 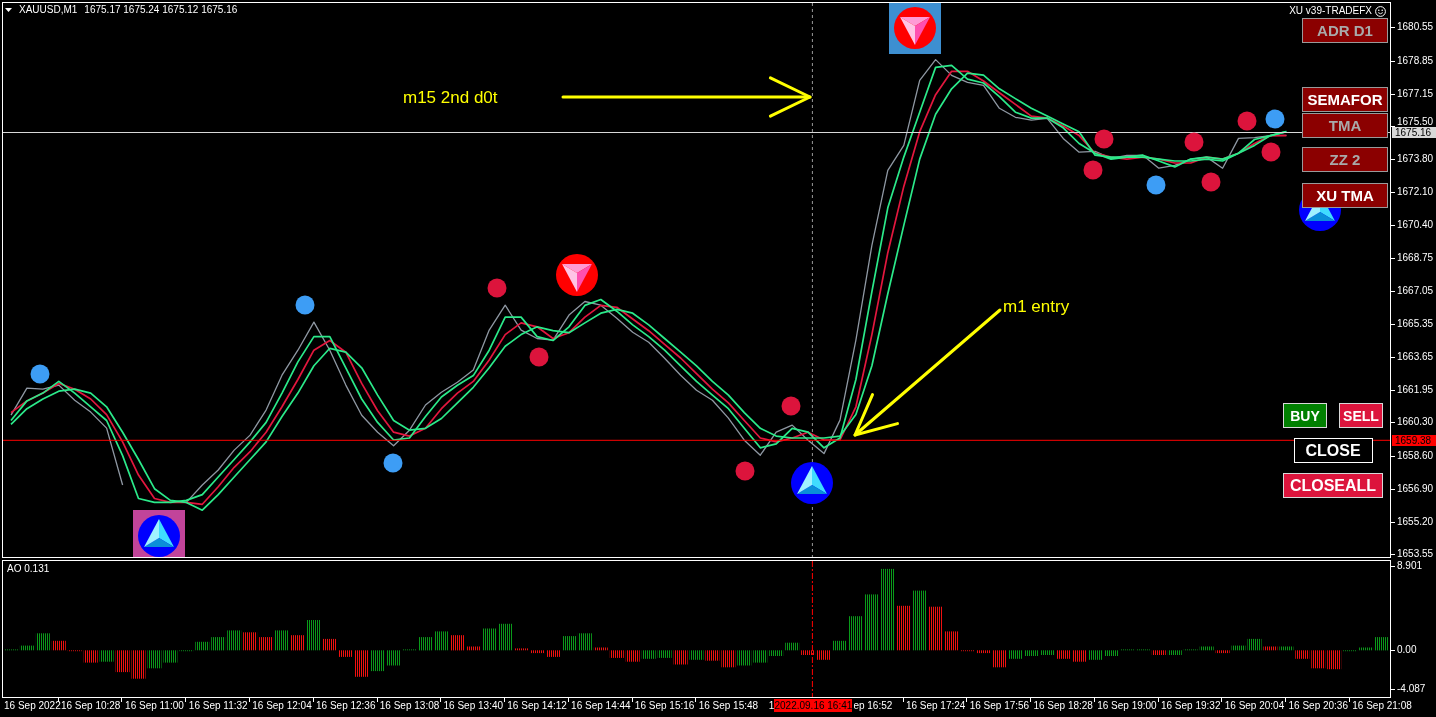 I want to click on axis-label: 16 Sep 19:00, so click(x=1127, y=706).